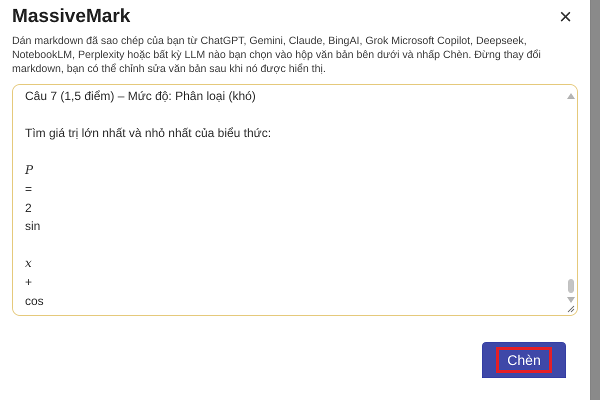  I want to click on close-button: ×, so click(565, 17).